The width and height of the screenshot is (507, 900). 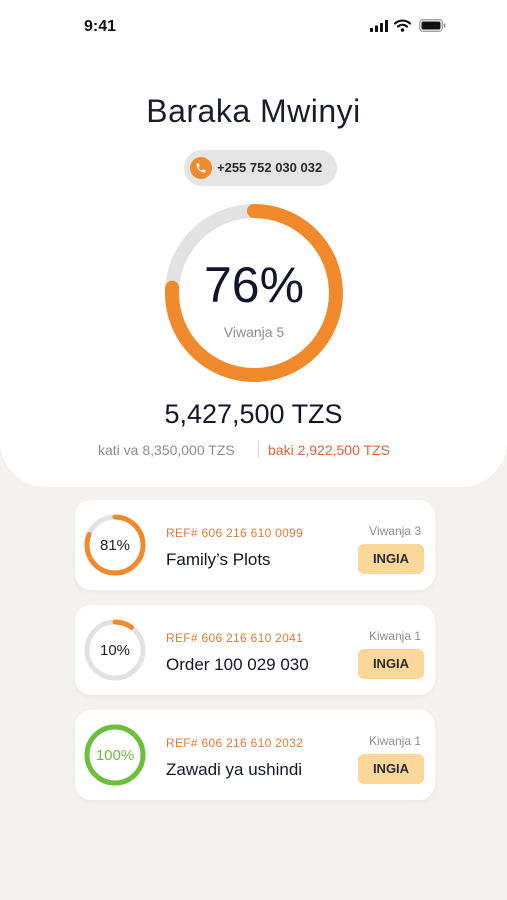 I want to click on amount-total: kati va 8,350,000 TZS, so click(x=166, y=450).